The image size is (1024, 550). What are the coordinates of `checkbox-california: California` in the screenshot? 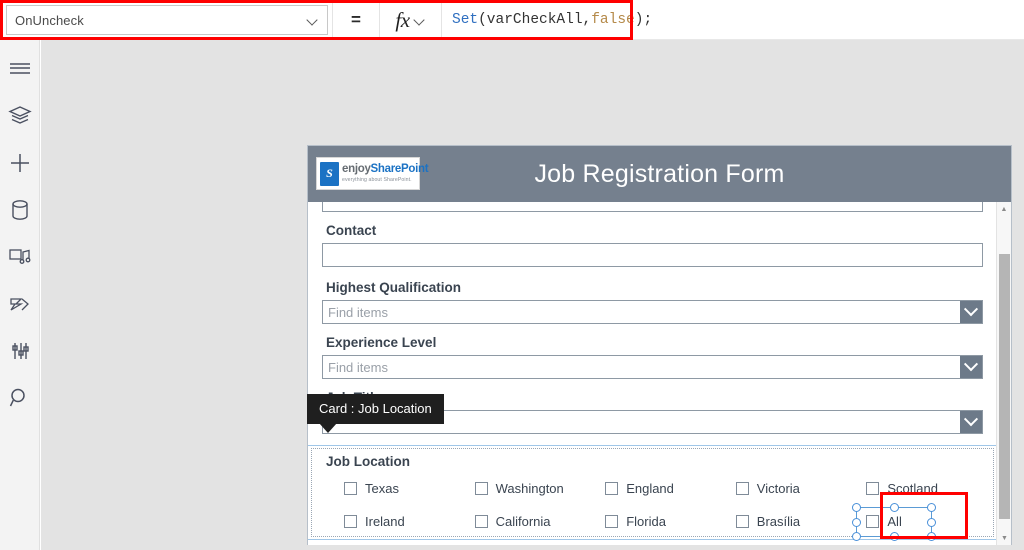 It's located at (522, 521).